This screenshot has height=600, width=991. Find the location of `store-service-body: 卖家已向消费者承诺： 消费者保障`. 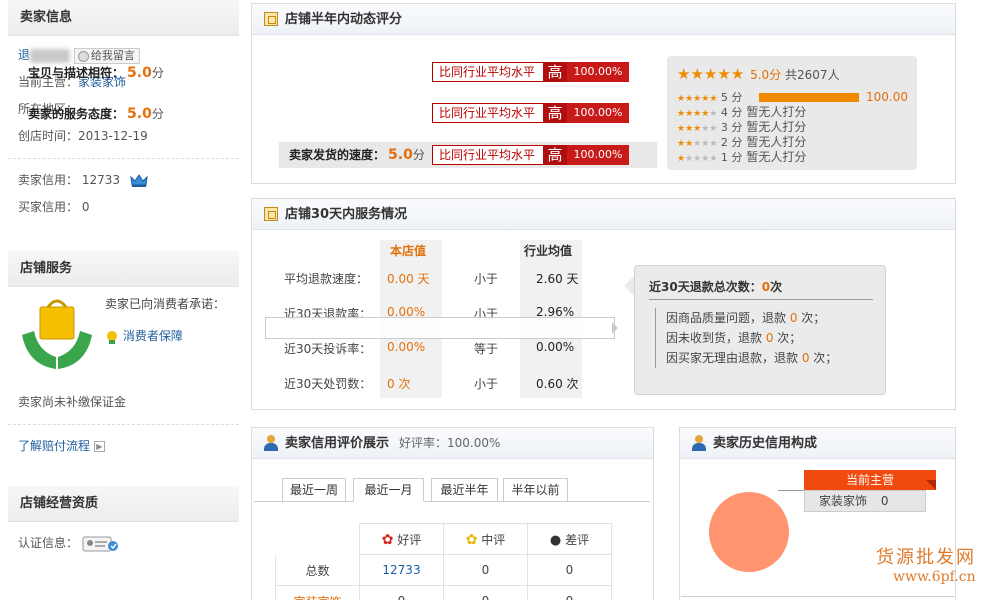

store-service-body: 卖家已向消费者承诺： 消费者保障 is located at coordinates (123, 341).